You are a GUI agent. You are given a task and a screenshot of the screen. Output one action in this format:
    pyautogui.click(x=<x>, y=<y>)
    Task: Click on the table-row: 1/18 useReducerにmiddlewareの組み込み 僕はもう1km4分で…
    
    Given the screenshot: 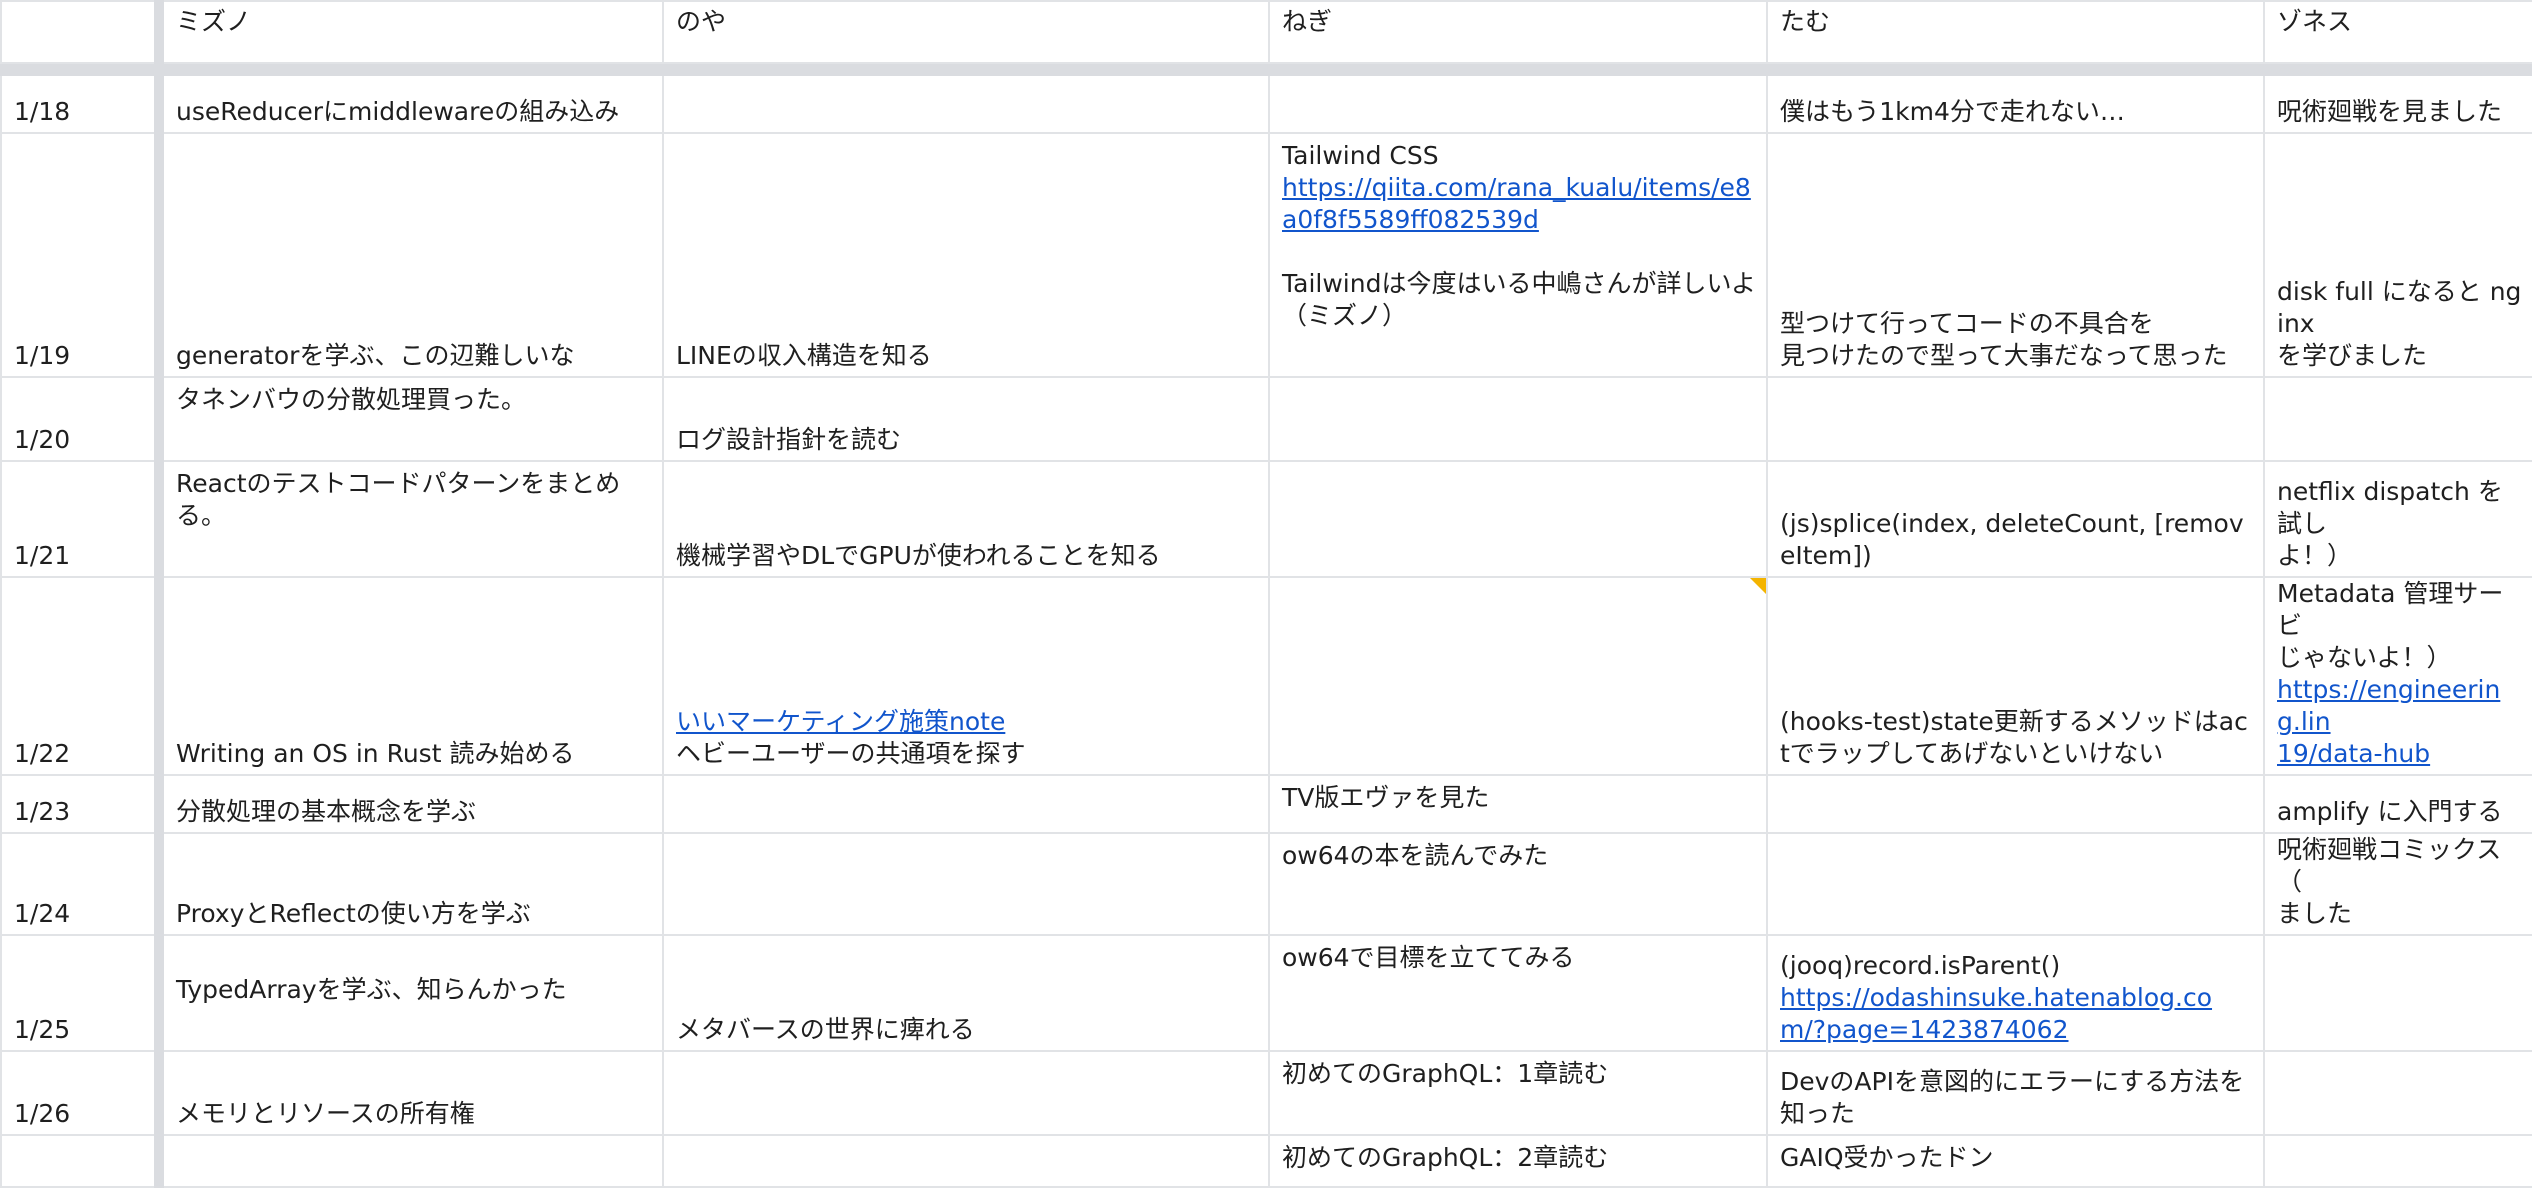 What is the action you would take?
    pyautogui.click(x=1266, y=104)
    